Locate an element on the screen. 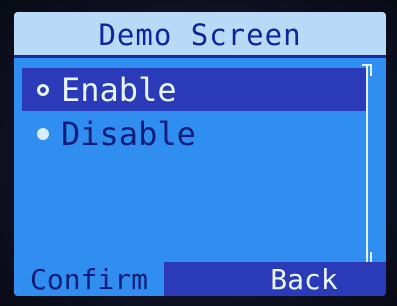  page-title: Demo Screen is located at coordinates (200, 35).